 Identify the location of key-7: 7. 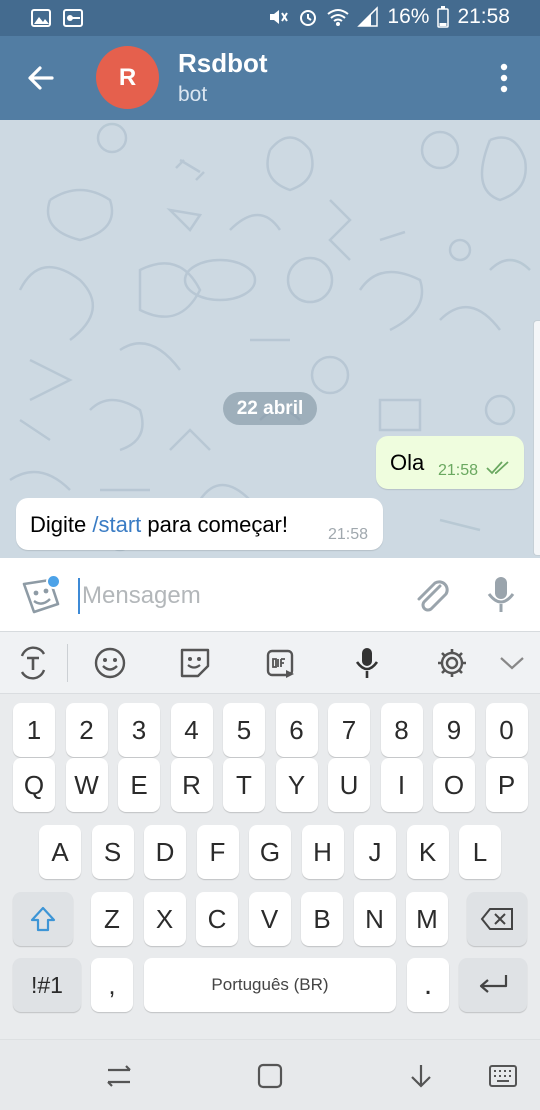
(349, 730).